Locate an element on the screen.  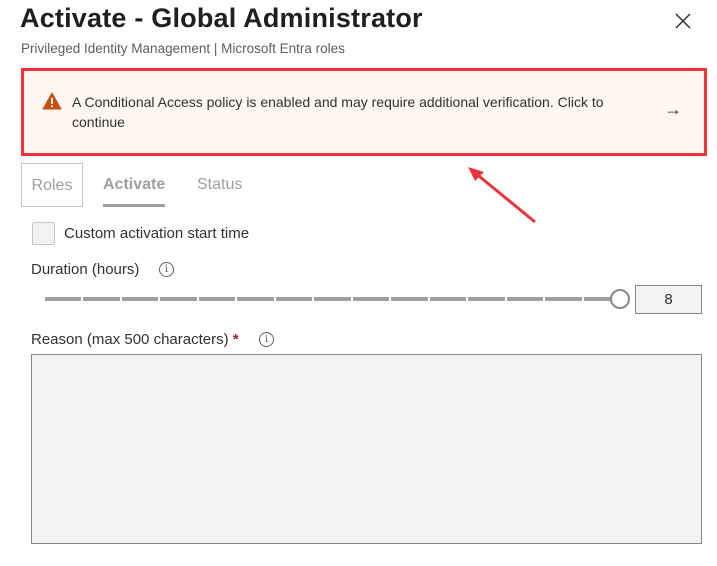
duration-slider-thumb is located at coordinates (620, 299).